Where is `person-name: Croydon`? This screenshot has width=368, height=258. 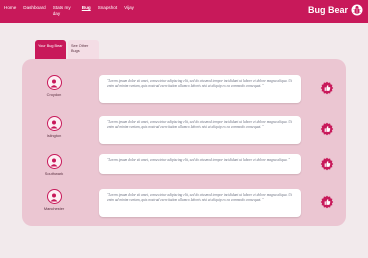 person-name: Croydon is located at coordinates (54, 94).